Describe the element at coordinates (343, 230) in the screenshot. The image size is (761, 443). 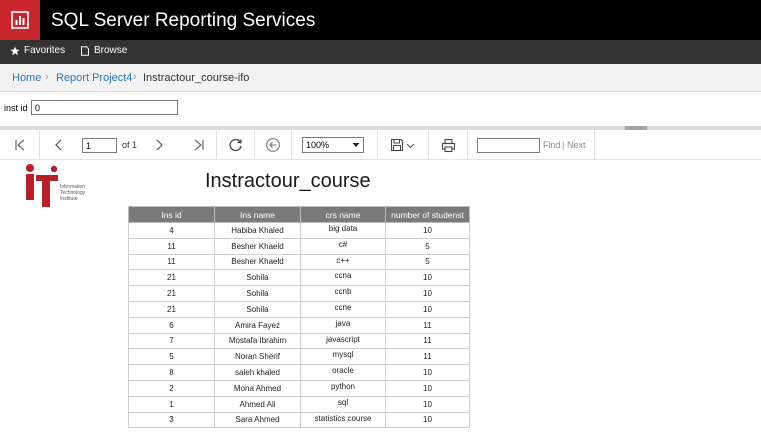
I see `cell-crs-name: big data` at that location.